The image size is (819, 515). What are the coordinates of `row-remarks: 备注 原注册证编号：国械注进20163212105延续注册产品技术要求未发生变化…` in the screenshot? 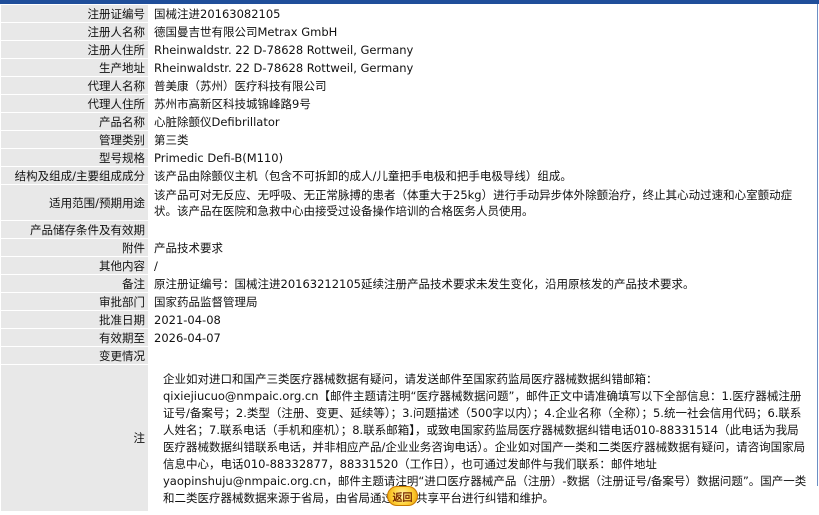 It's located at (408, 283).